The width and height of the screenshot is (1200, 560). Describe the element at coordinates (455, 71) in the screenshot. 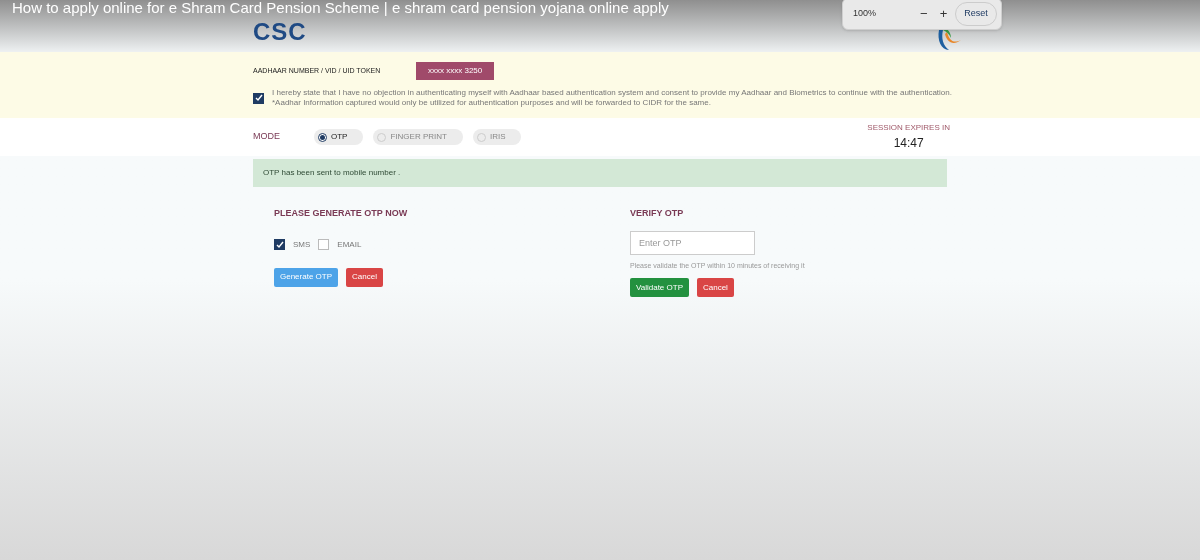

I see `aadhaar-value: xxxx xxxx 3250` at that location.